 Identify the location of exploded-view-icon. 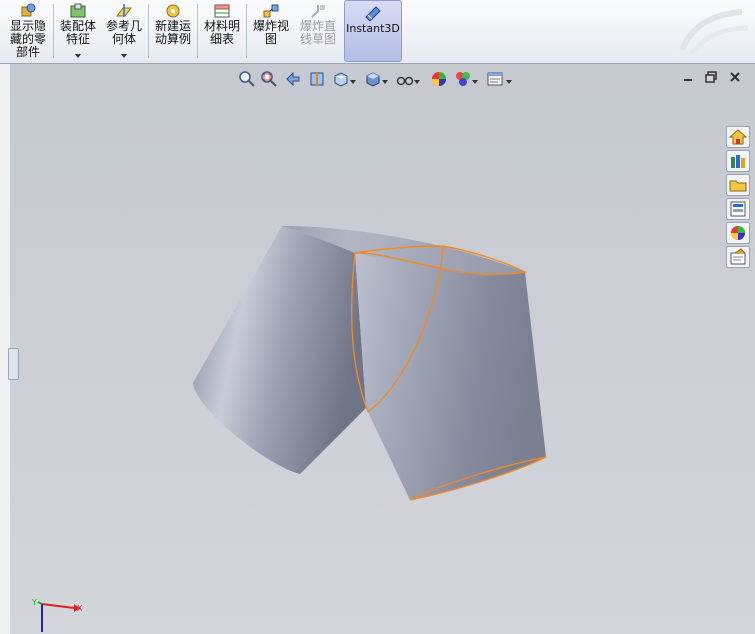
(271, 11).